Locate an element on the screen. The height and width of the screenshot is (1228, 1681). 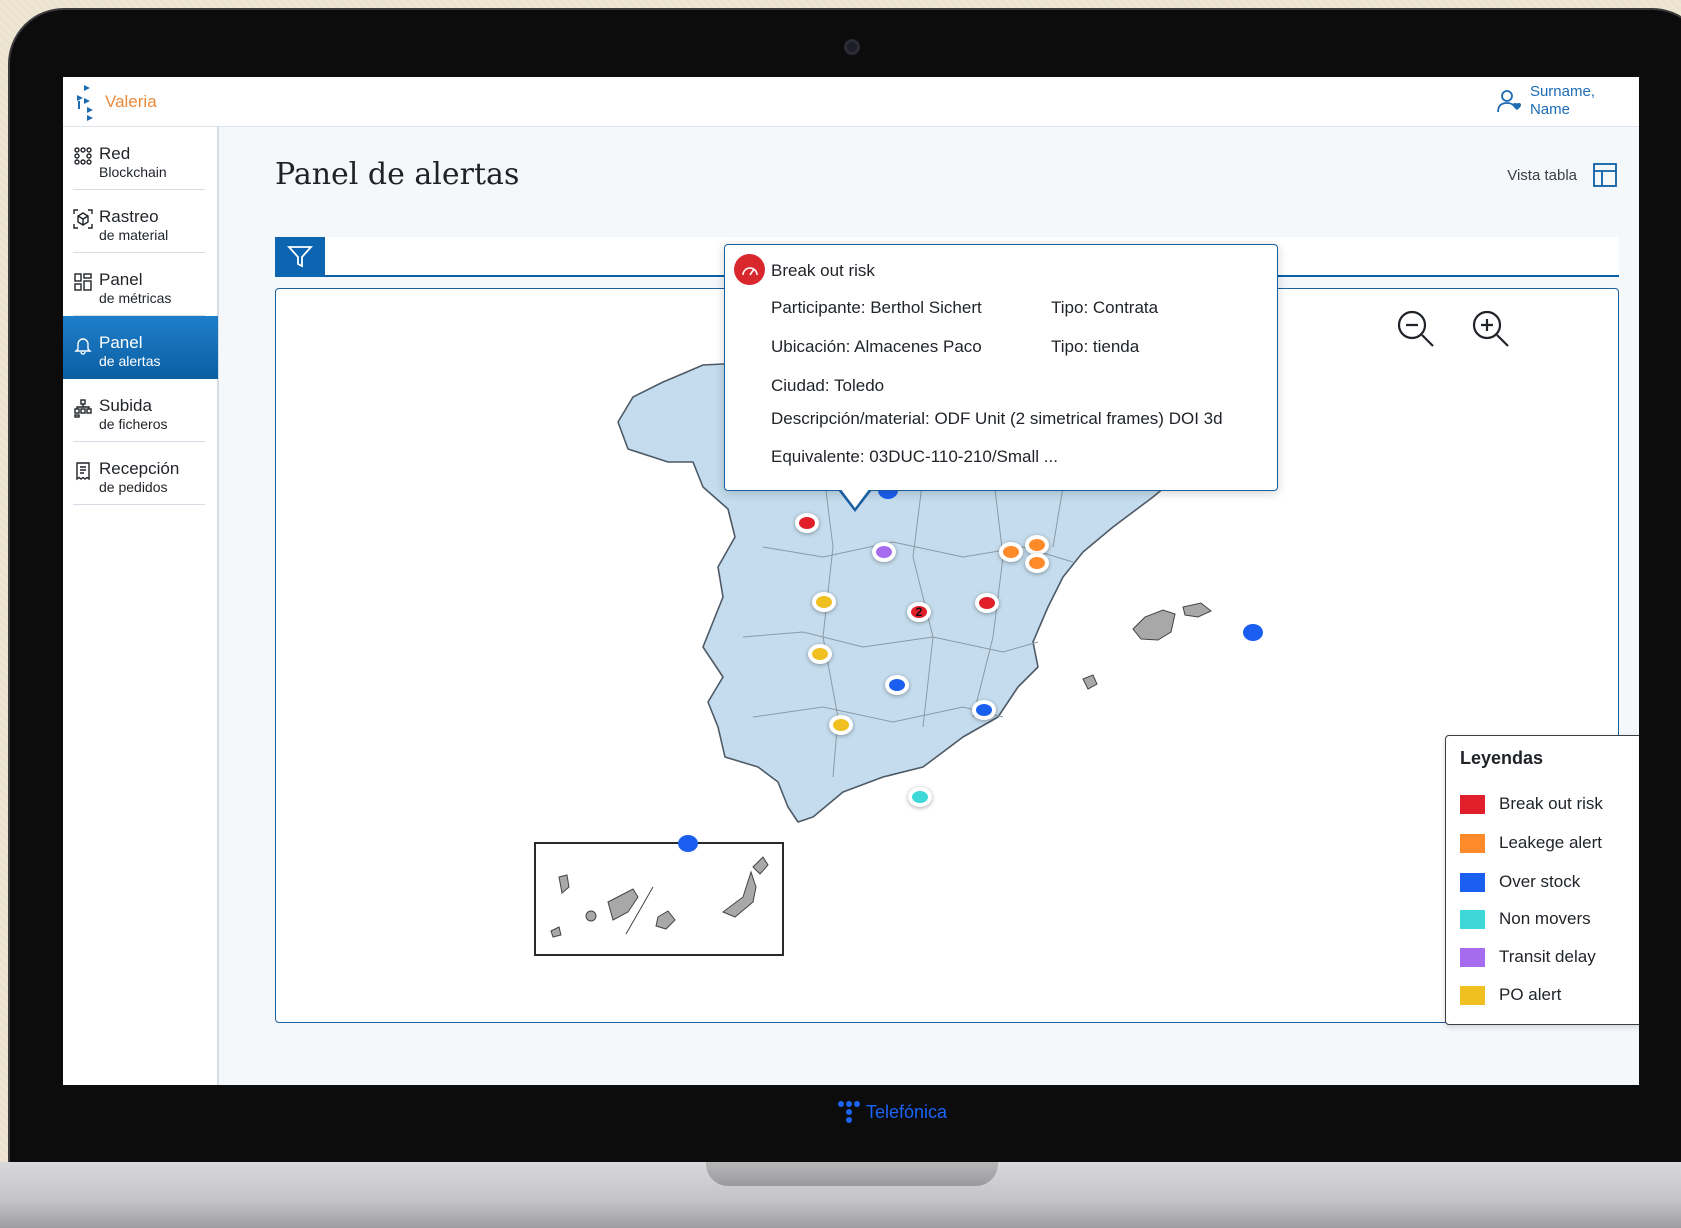
legend-item-transit-delay: Transit delay is located at coordinates (1528, 957).